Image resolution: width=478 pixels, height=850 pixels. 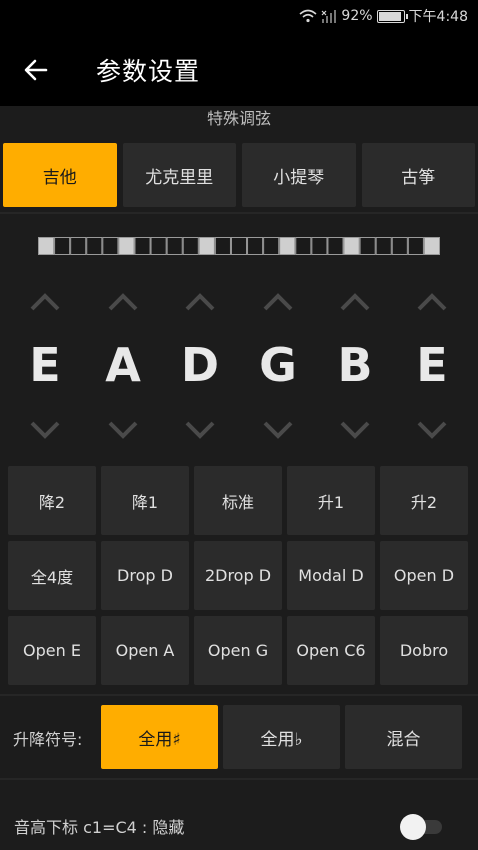 What do you see at coordinates (355, 301) in the screenshot?
I see `raise-string-5-icon` at bounding box center [355, 301].